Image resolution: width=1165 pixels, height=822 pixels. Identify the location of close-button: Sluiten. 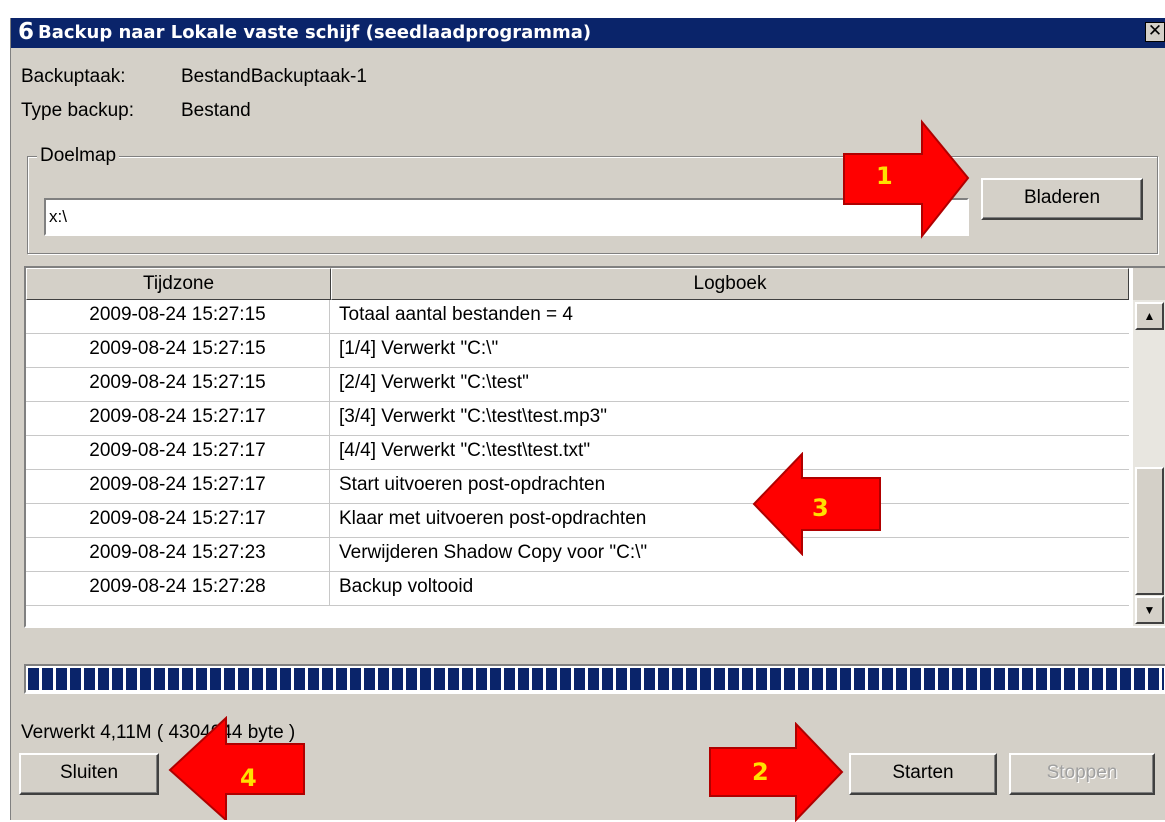
(89, 774).